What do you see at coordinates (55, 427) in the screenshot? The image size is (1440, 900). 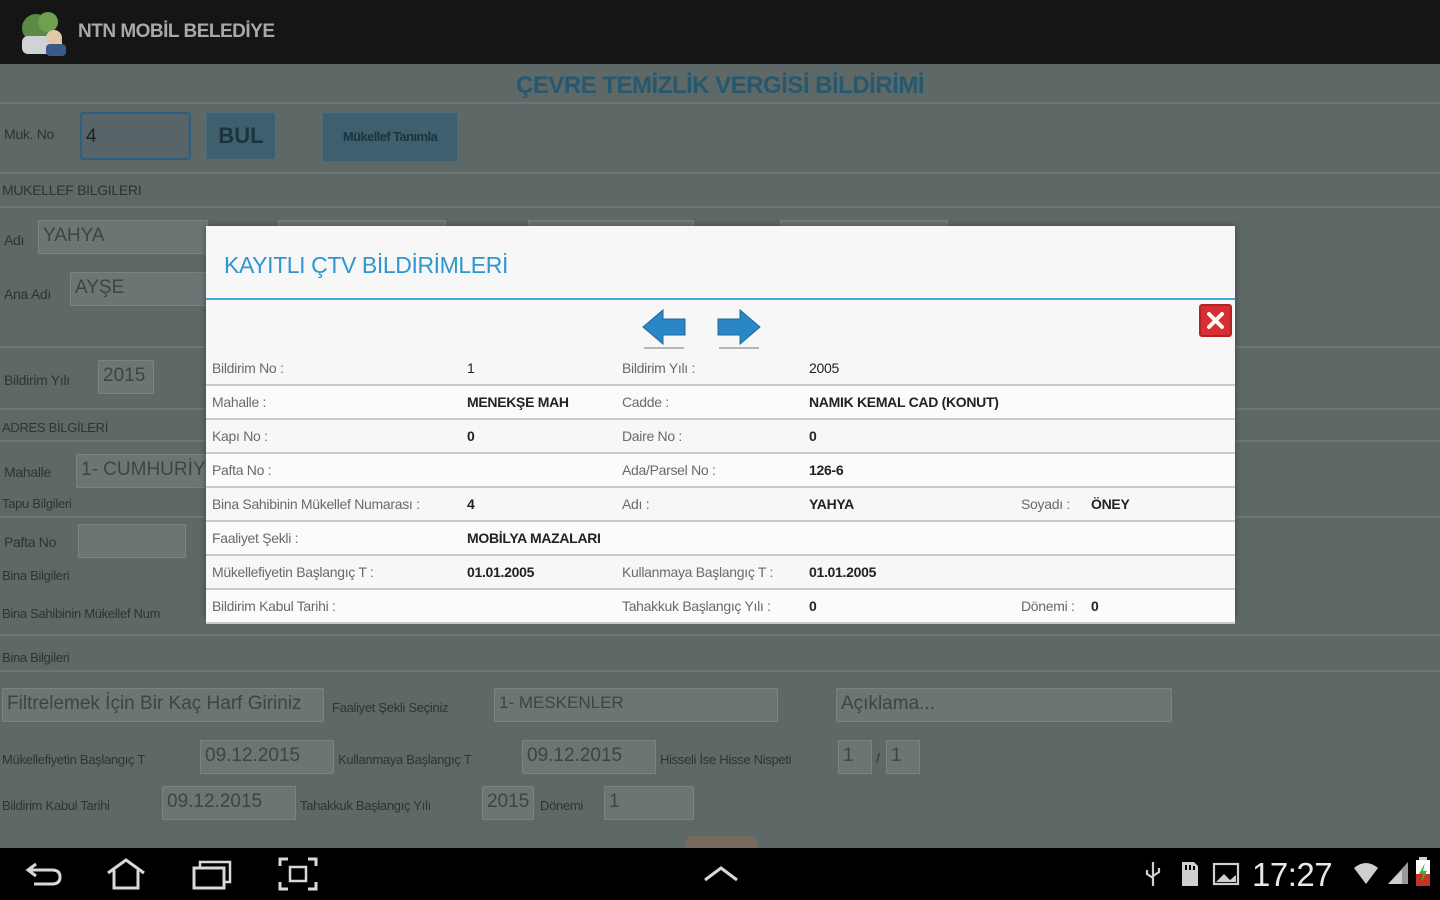 I see `adres-section-label: ADRES BİLGİLERİ` at bounding box center [55, 427].